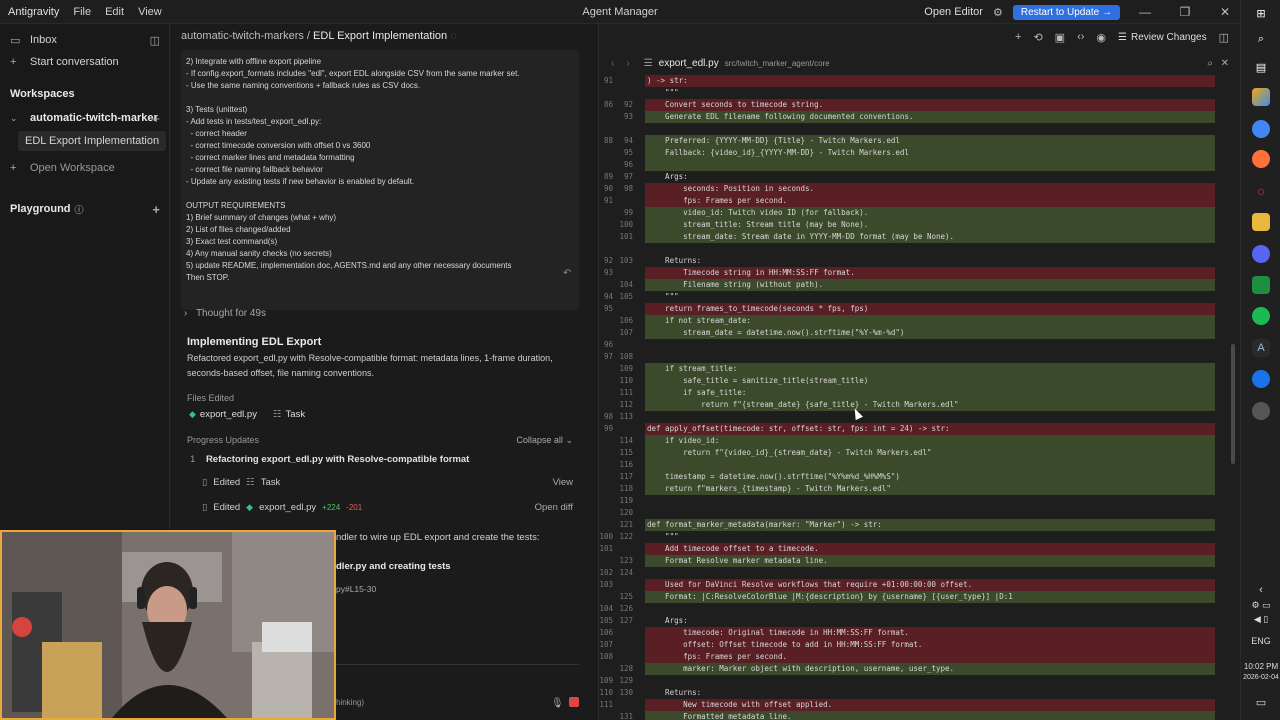 This screenshot has width=1280, height=720. I want to click on code-text: """, so click(663, 92).